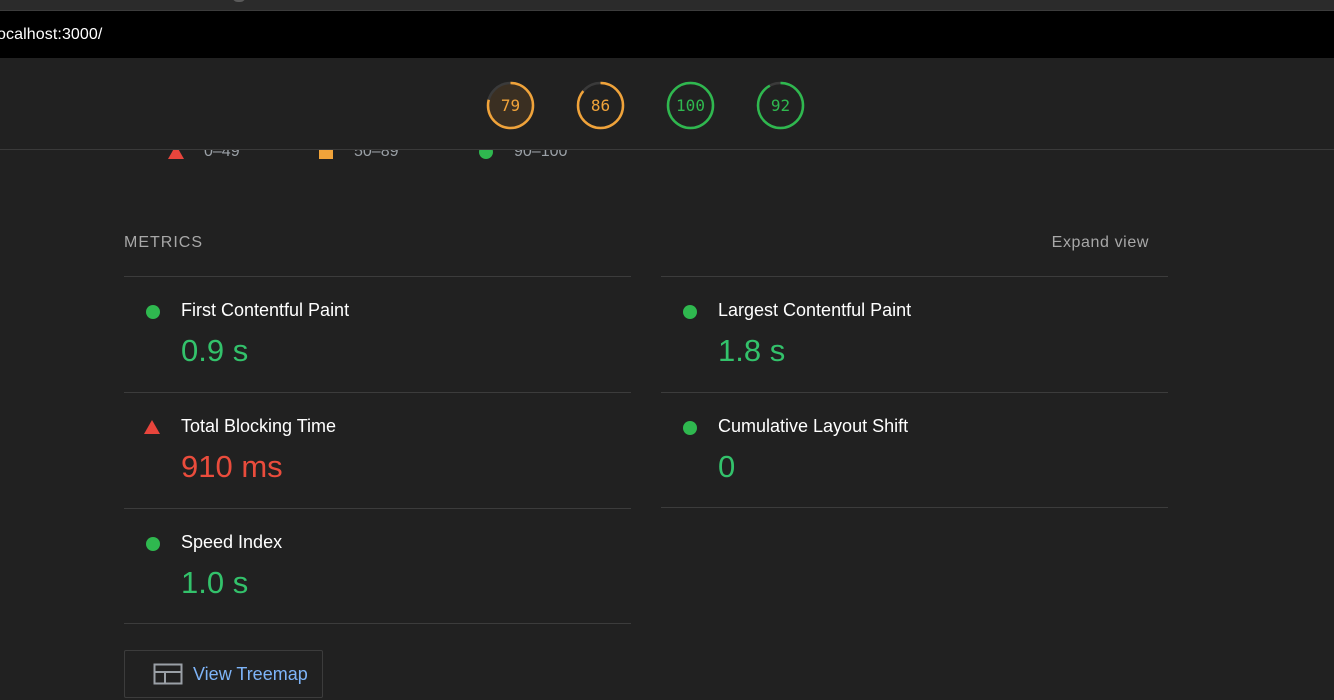 This screenshot has height=700, width=1334. What do you see at coordinates (215, 582) in the screenshot?
I see `metric-value: 1.0 s` at bounding box center [215, 582].